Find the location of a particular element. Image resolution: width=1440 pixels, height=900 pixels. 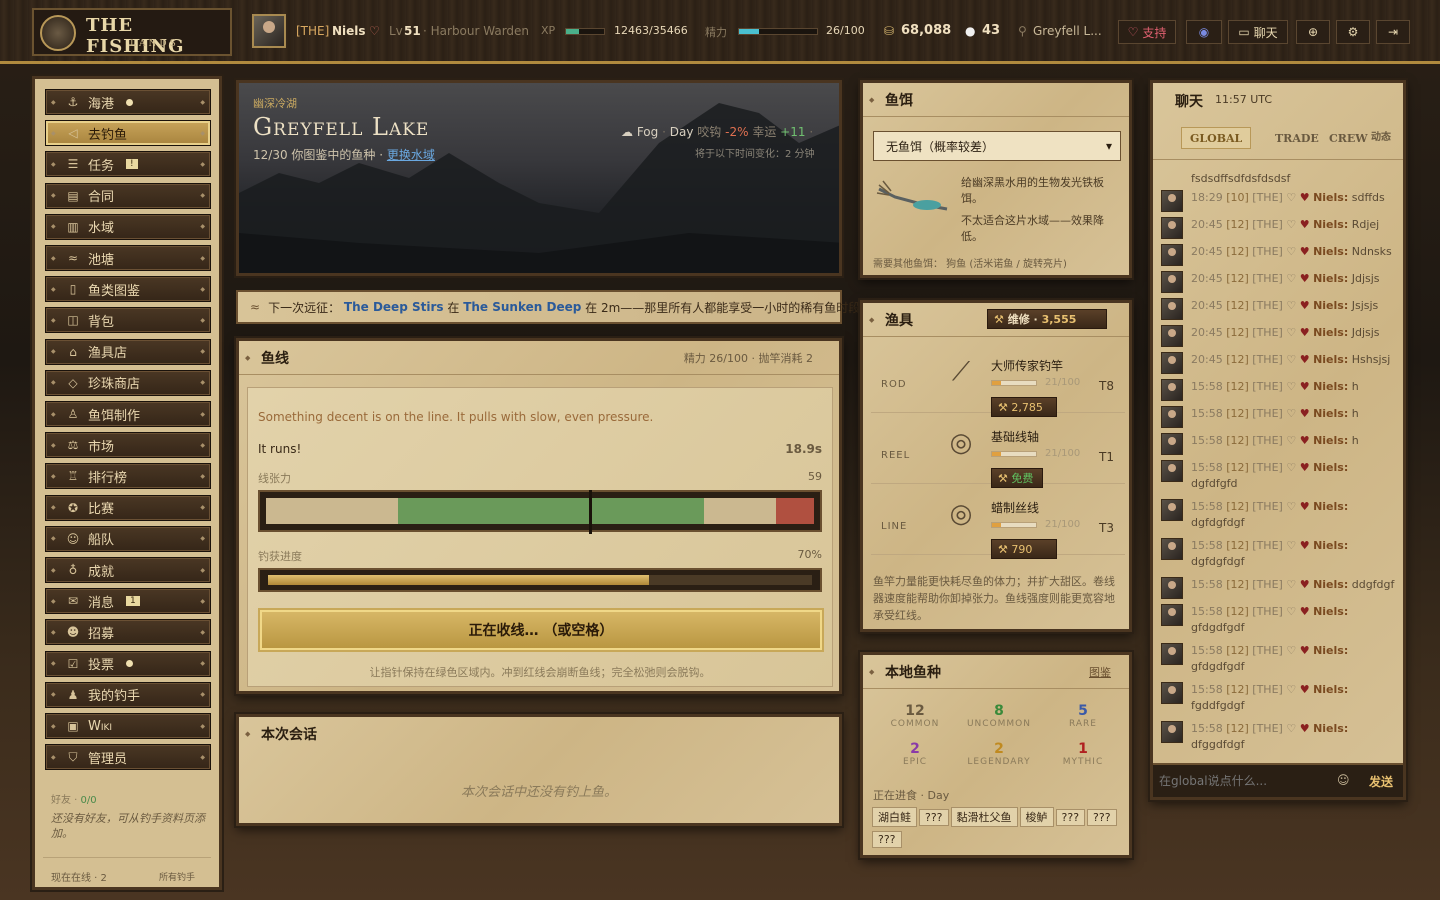

bait-select: 无鱼饵（概率较差） ▾ is located at coordinates (997, 146).